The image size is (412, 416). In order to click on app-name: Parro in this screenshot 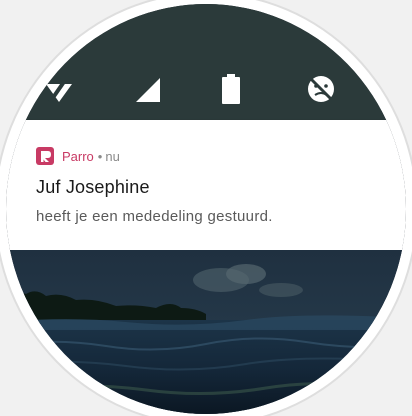, I will do `click(78, 156)`.